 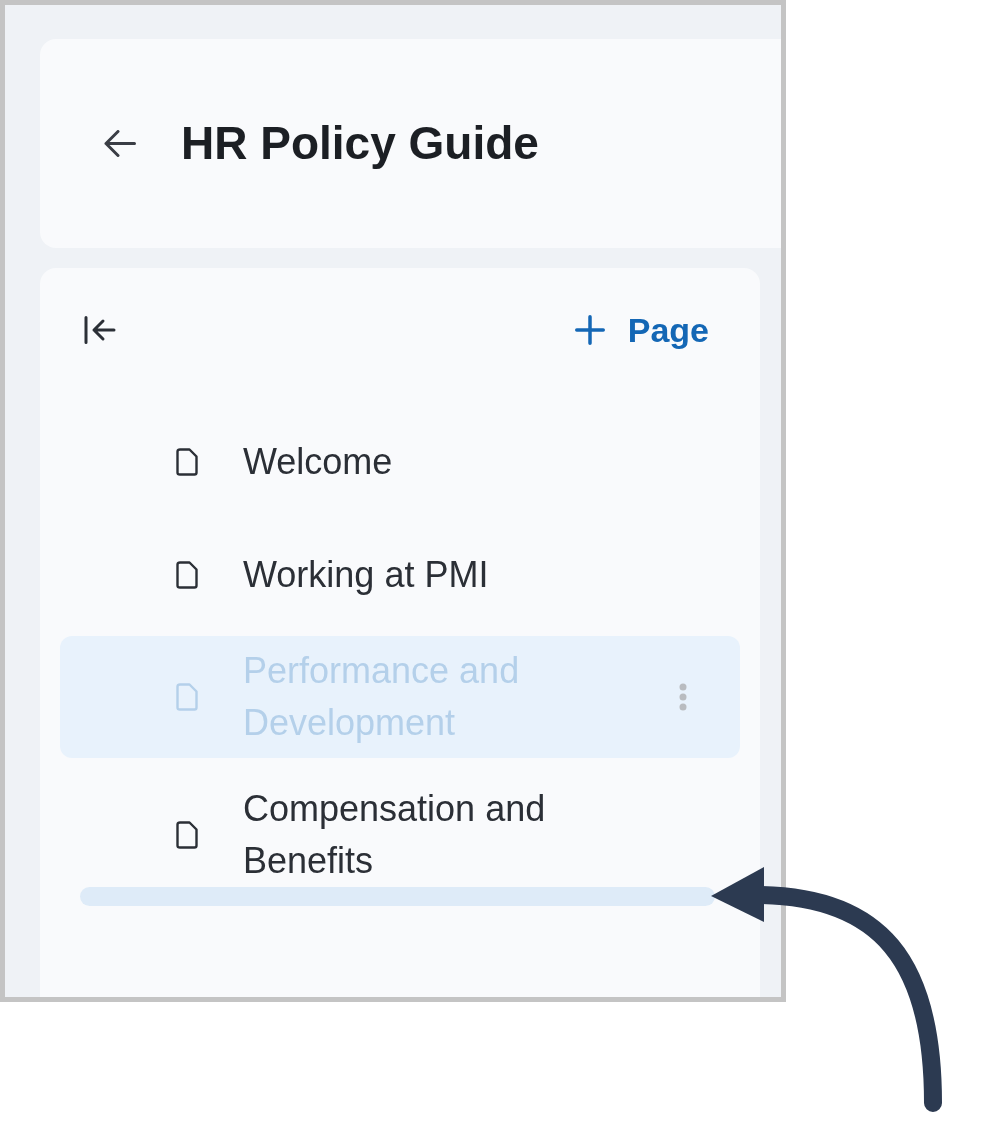 I want to click on plus-icon, so click(x=589, y=330).